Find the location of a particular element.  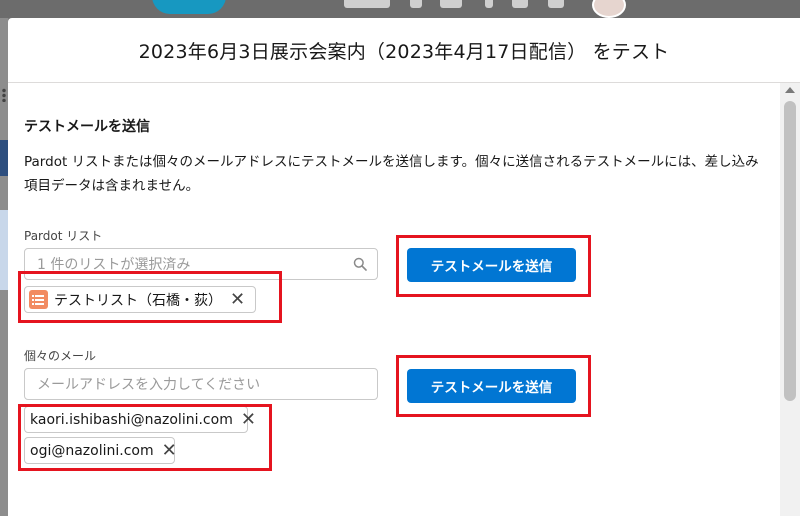

modal-title: 2023年6月3日展示会案内（2023年4月17日配信） をテスト is located at coordinates (404, 51).